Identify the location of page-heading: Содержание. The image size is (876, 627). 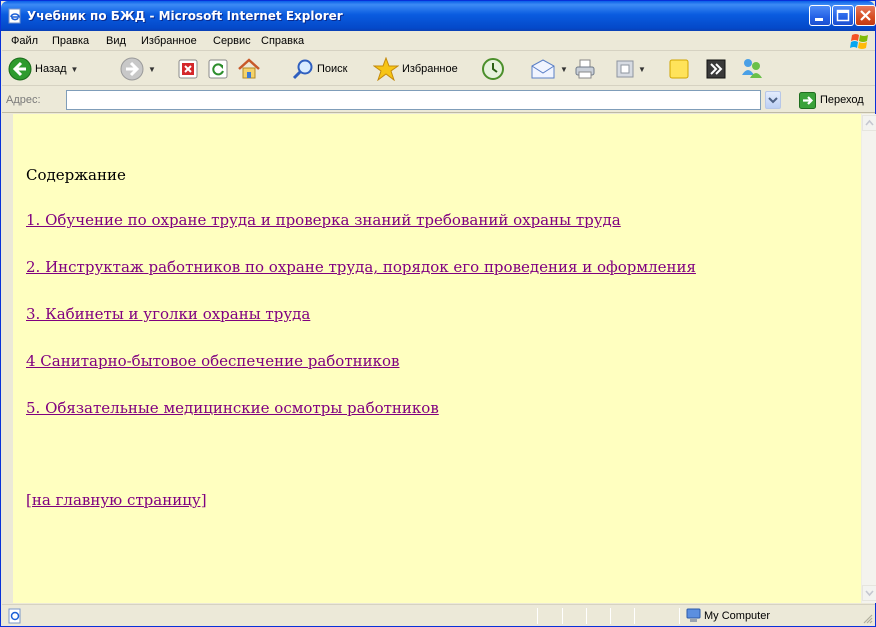
(76, 175).